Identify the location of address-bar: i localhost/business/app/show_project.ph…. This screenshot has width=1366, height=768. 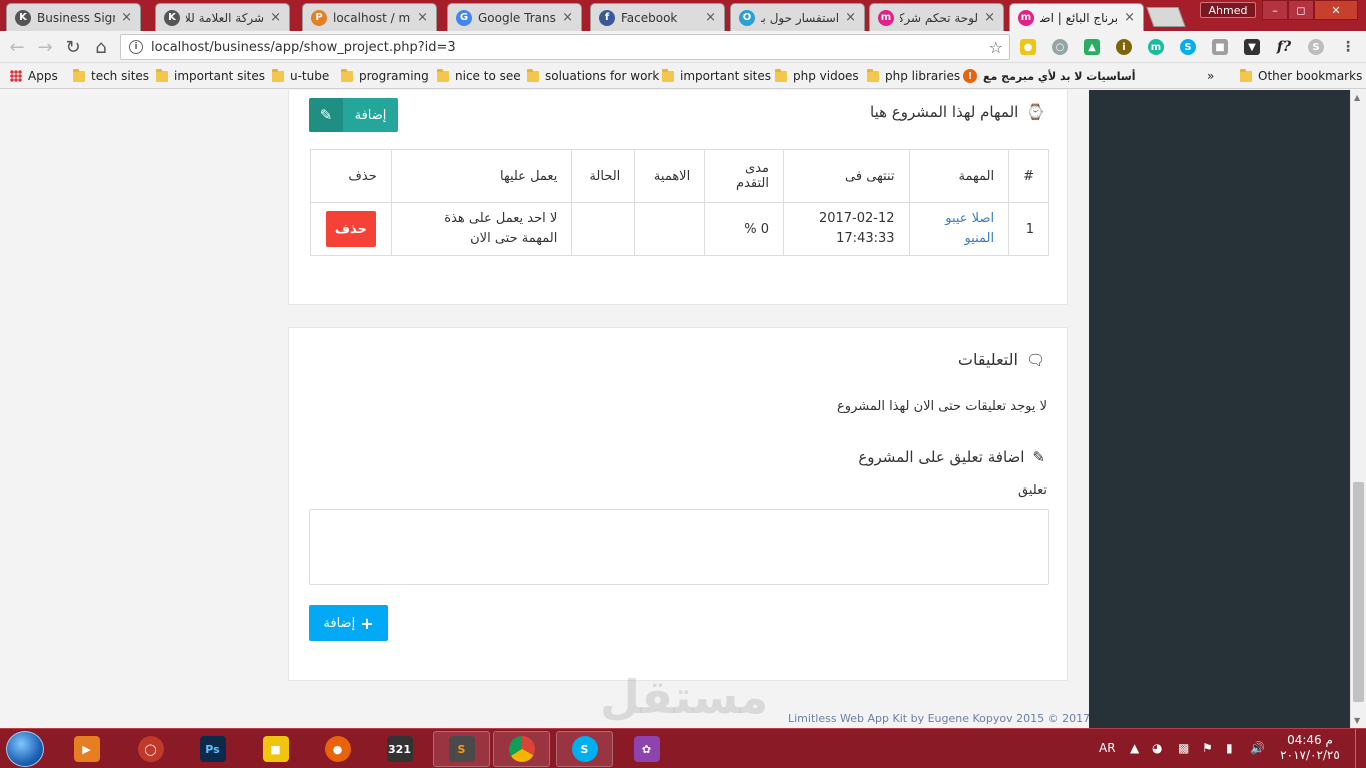
(565, 47).